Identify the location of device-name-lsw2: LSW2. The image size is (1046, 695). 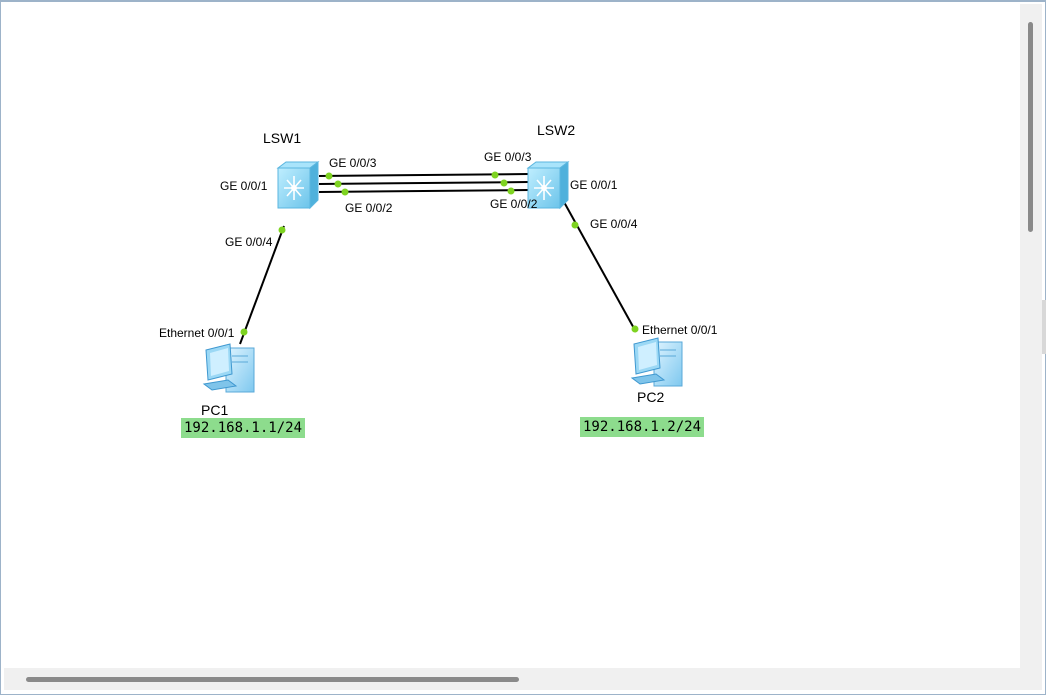
(556, 130).